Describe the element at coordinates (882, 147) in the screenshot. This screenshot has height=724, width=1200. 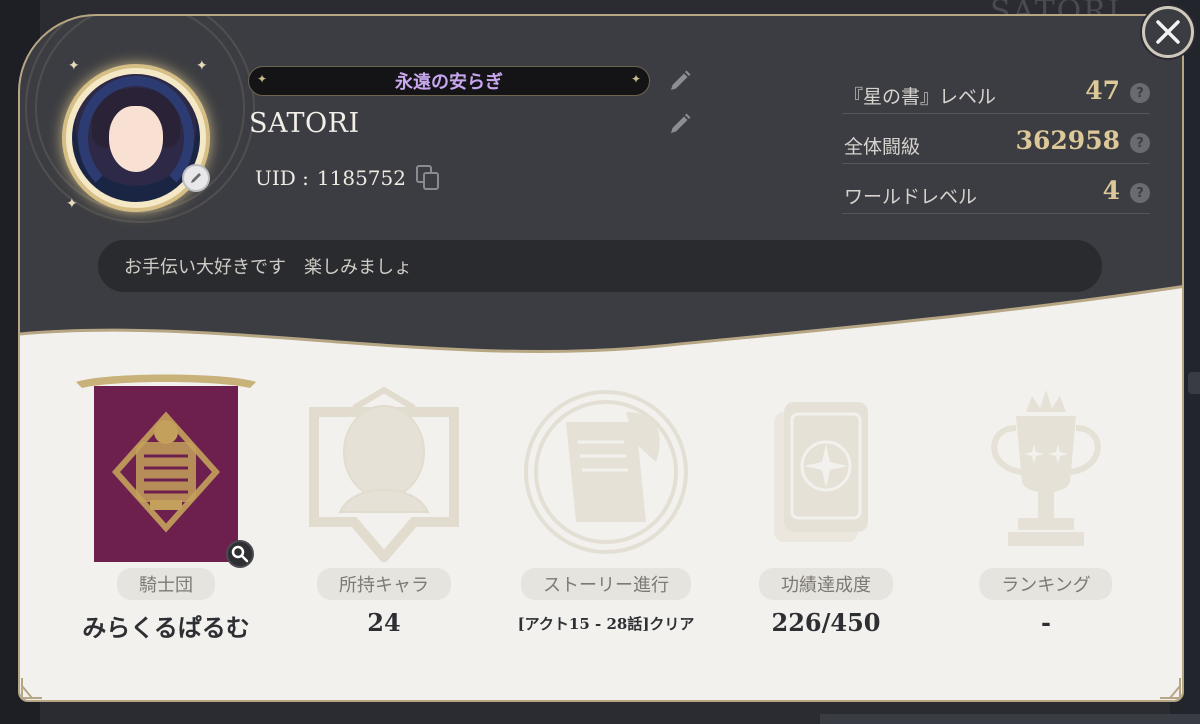
I see `stat-label: 全体闘級` at that location.